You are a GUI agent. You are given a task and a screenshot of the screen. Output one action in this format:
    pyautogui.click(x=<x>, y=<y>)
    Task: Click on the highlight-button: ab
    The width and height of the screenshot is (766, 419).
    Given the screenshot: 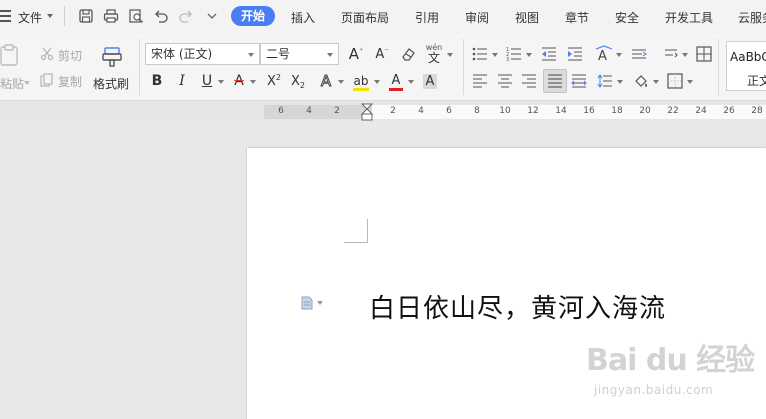 What is the action you would take?
    pyautogui.click(x=361, y=82)
    